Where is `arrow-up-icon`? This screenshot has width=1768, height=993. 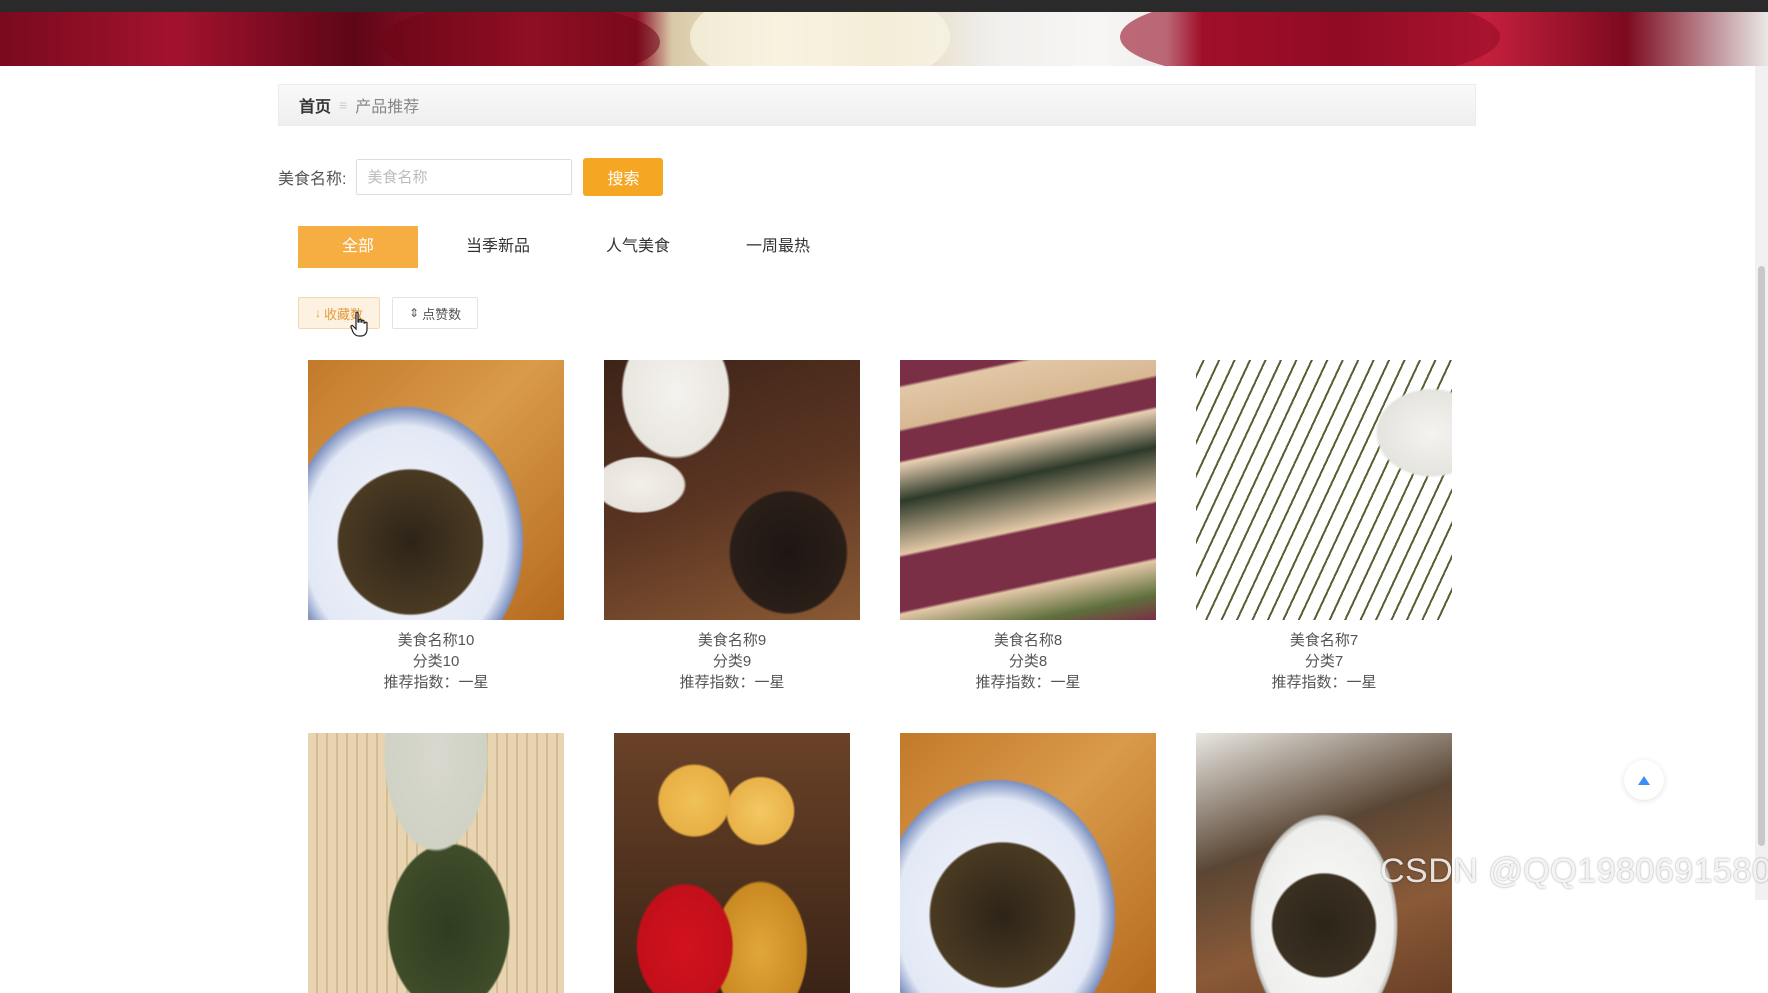
arrow-up-icon is located at coordinates (1644, 780).